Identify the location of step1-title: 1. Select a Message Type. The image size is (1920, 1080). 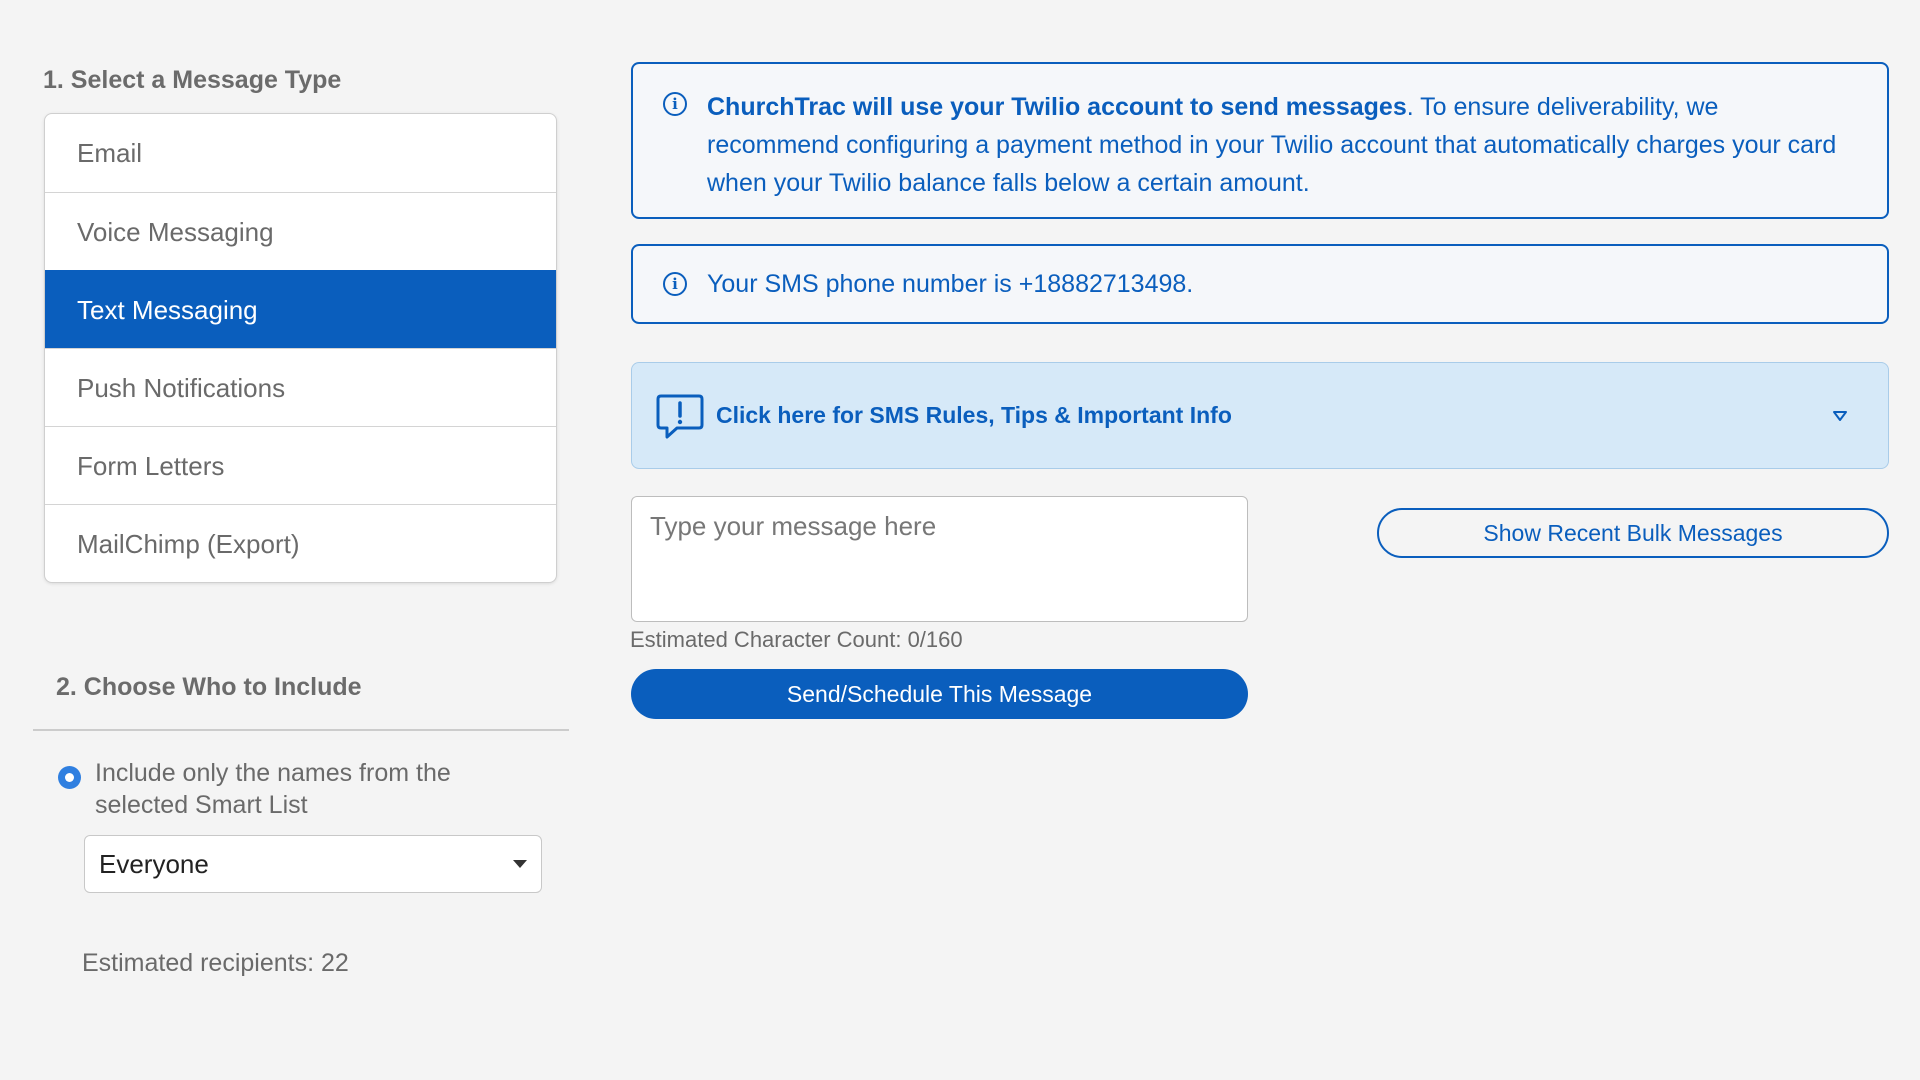
(192, 80).